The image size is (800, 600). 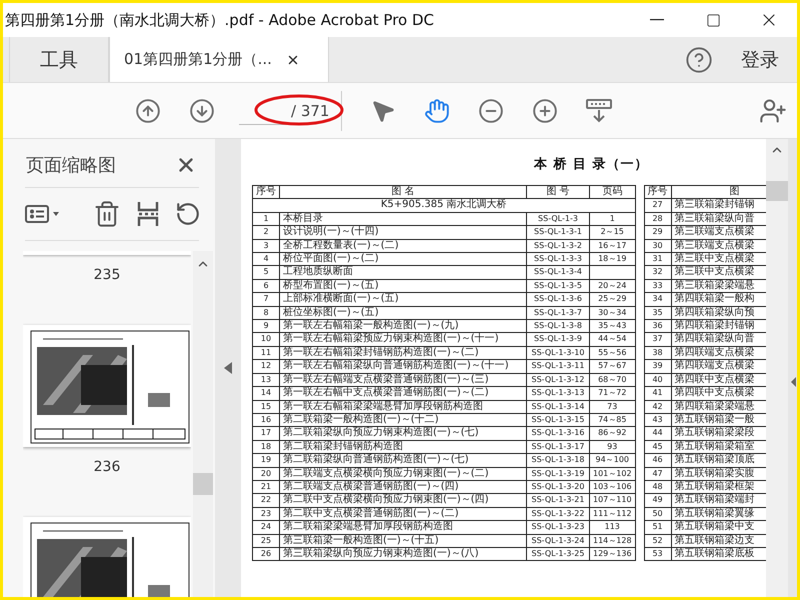 I want to click on table-cell: 34, so click(x=658, y=299).